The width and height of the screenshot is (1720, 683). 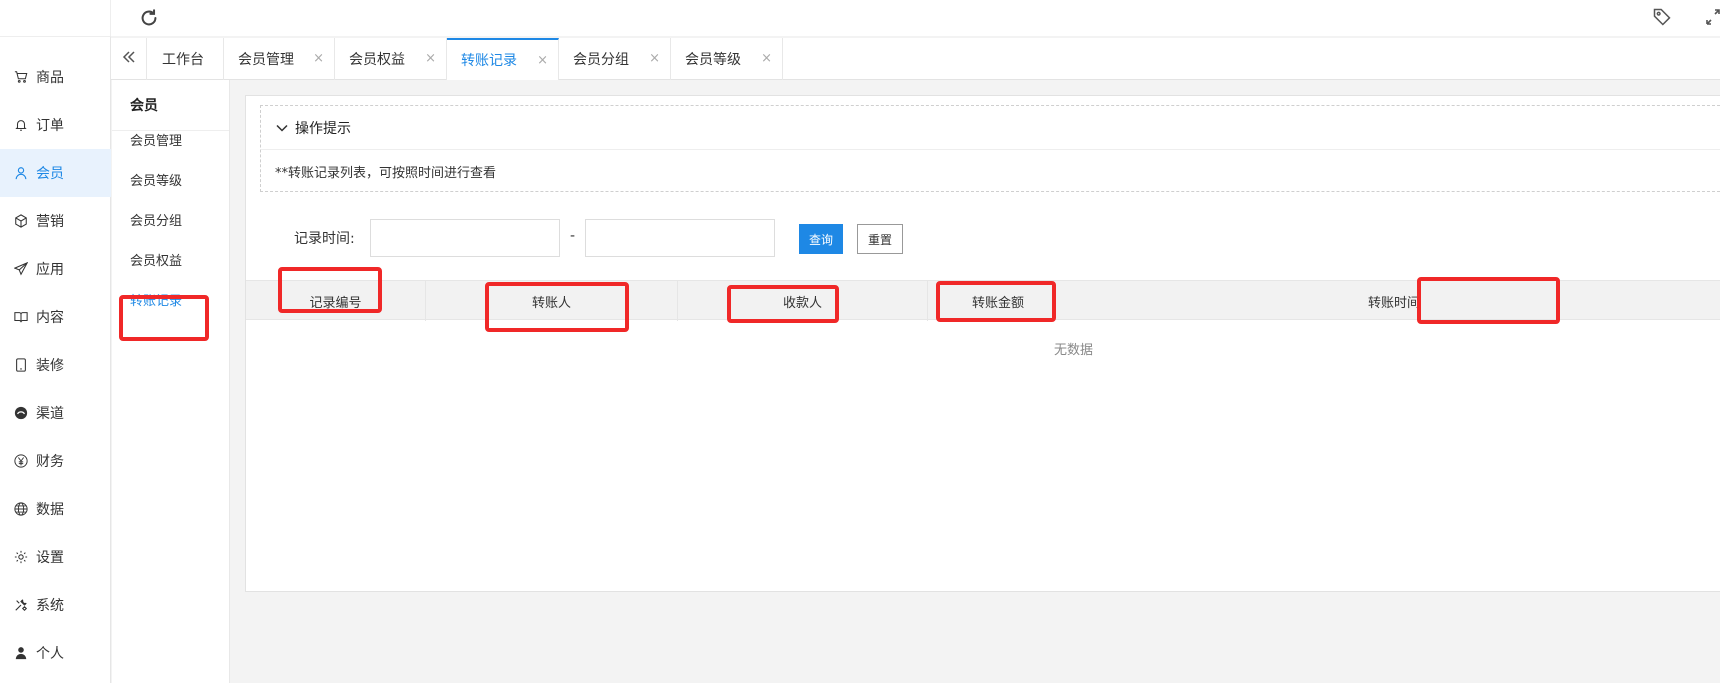 I want to click on submenu-item-transfer-records: 转账记录, so click(x=156, y=299).